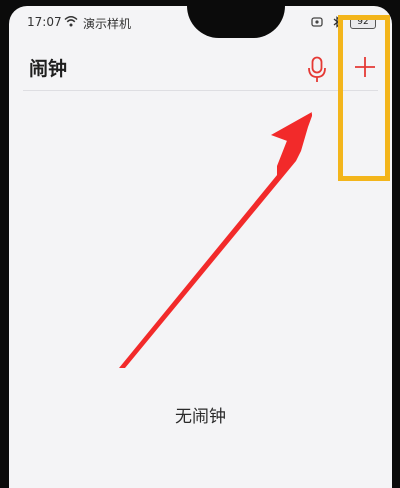 The width and height of the screenshot is (400, 488). What do you see at coordinates (343, 22) in the screenshot?
I see `status-right-group: 92` at bounding box center [343, 22].